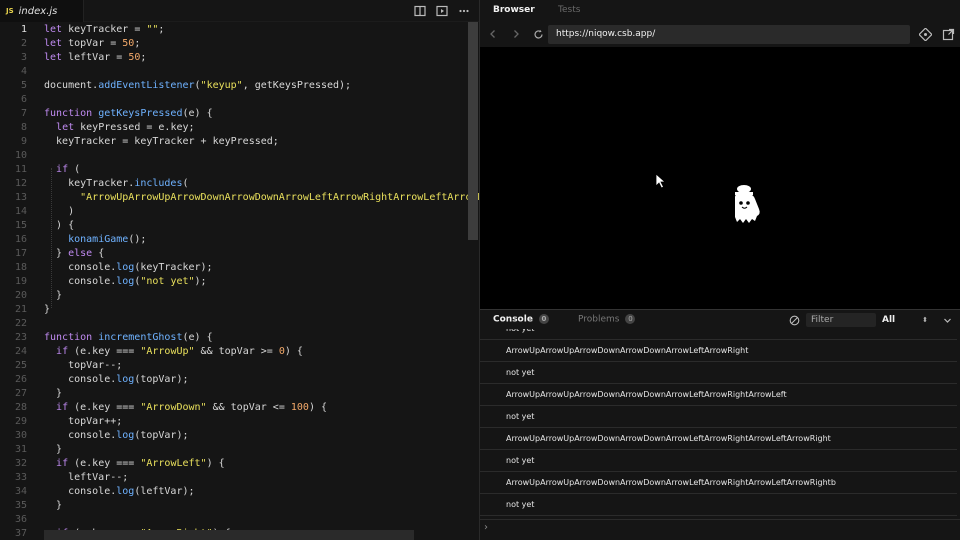 This screenshot has height=540, width=960. What do you see at coordinates (23, 85) in the screenshot?
I see `line-number: 5` at bounding box center [23, 85].